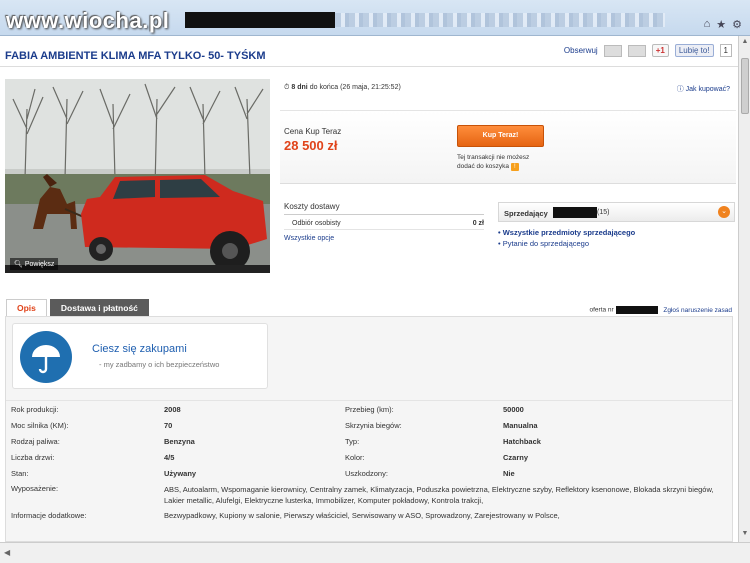 The width and height of the screenshot is (750, 563). What do you see at coordinates (660, 50) in the screenshot?
I see `google-plus-button: +1` at bounding box center [660, 50].